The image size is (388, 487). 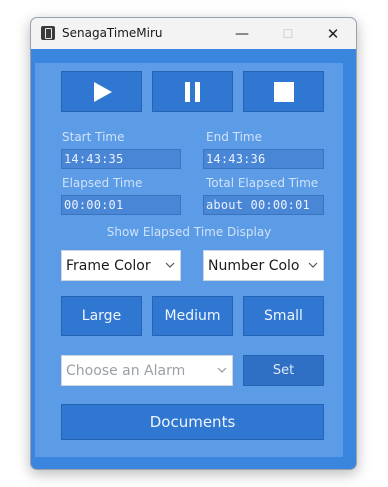 I want to click on maximize-button: ☐, so click(x=288, y=33).